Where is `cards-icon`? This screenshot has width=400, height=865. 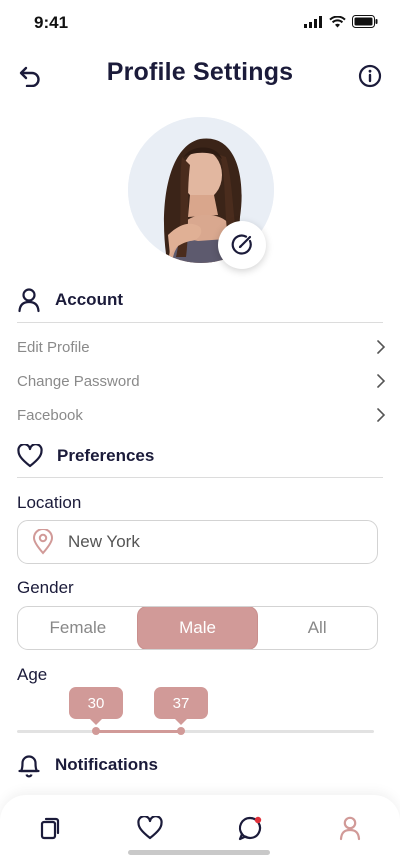 cards-icon is located at coordinates (50, 828).